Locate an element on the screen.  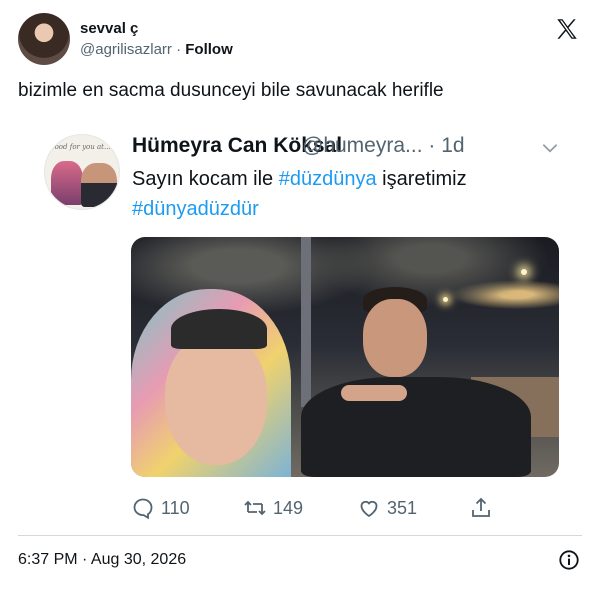
tweet-timestamp: 6:37 PM · Aug 30, 2026 is located at coordinates (102, 560).